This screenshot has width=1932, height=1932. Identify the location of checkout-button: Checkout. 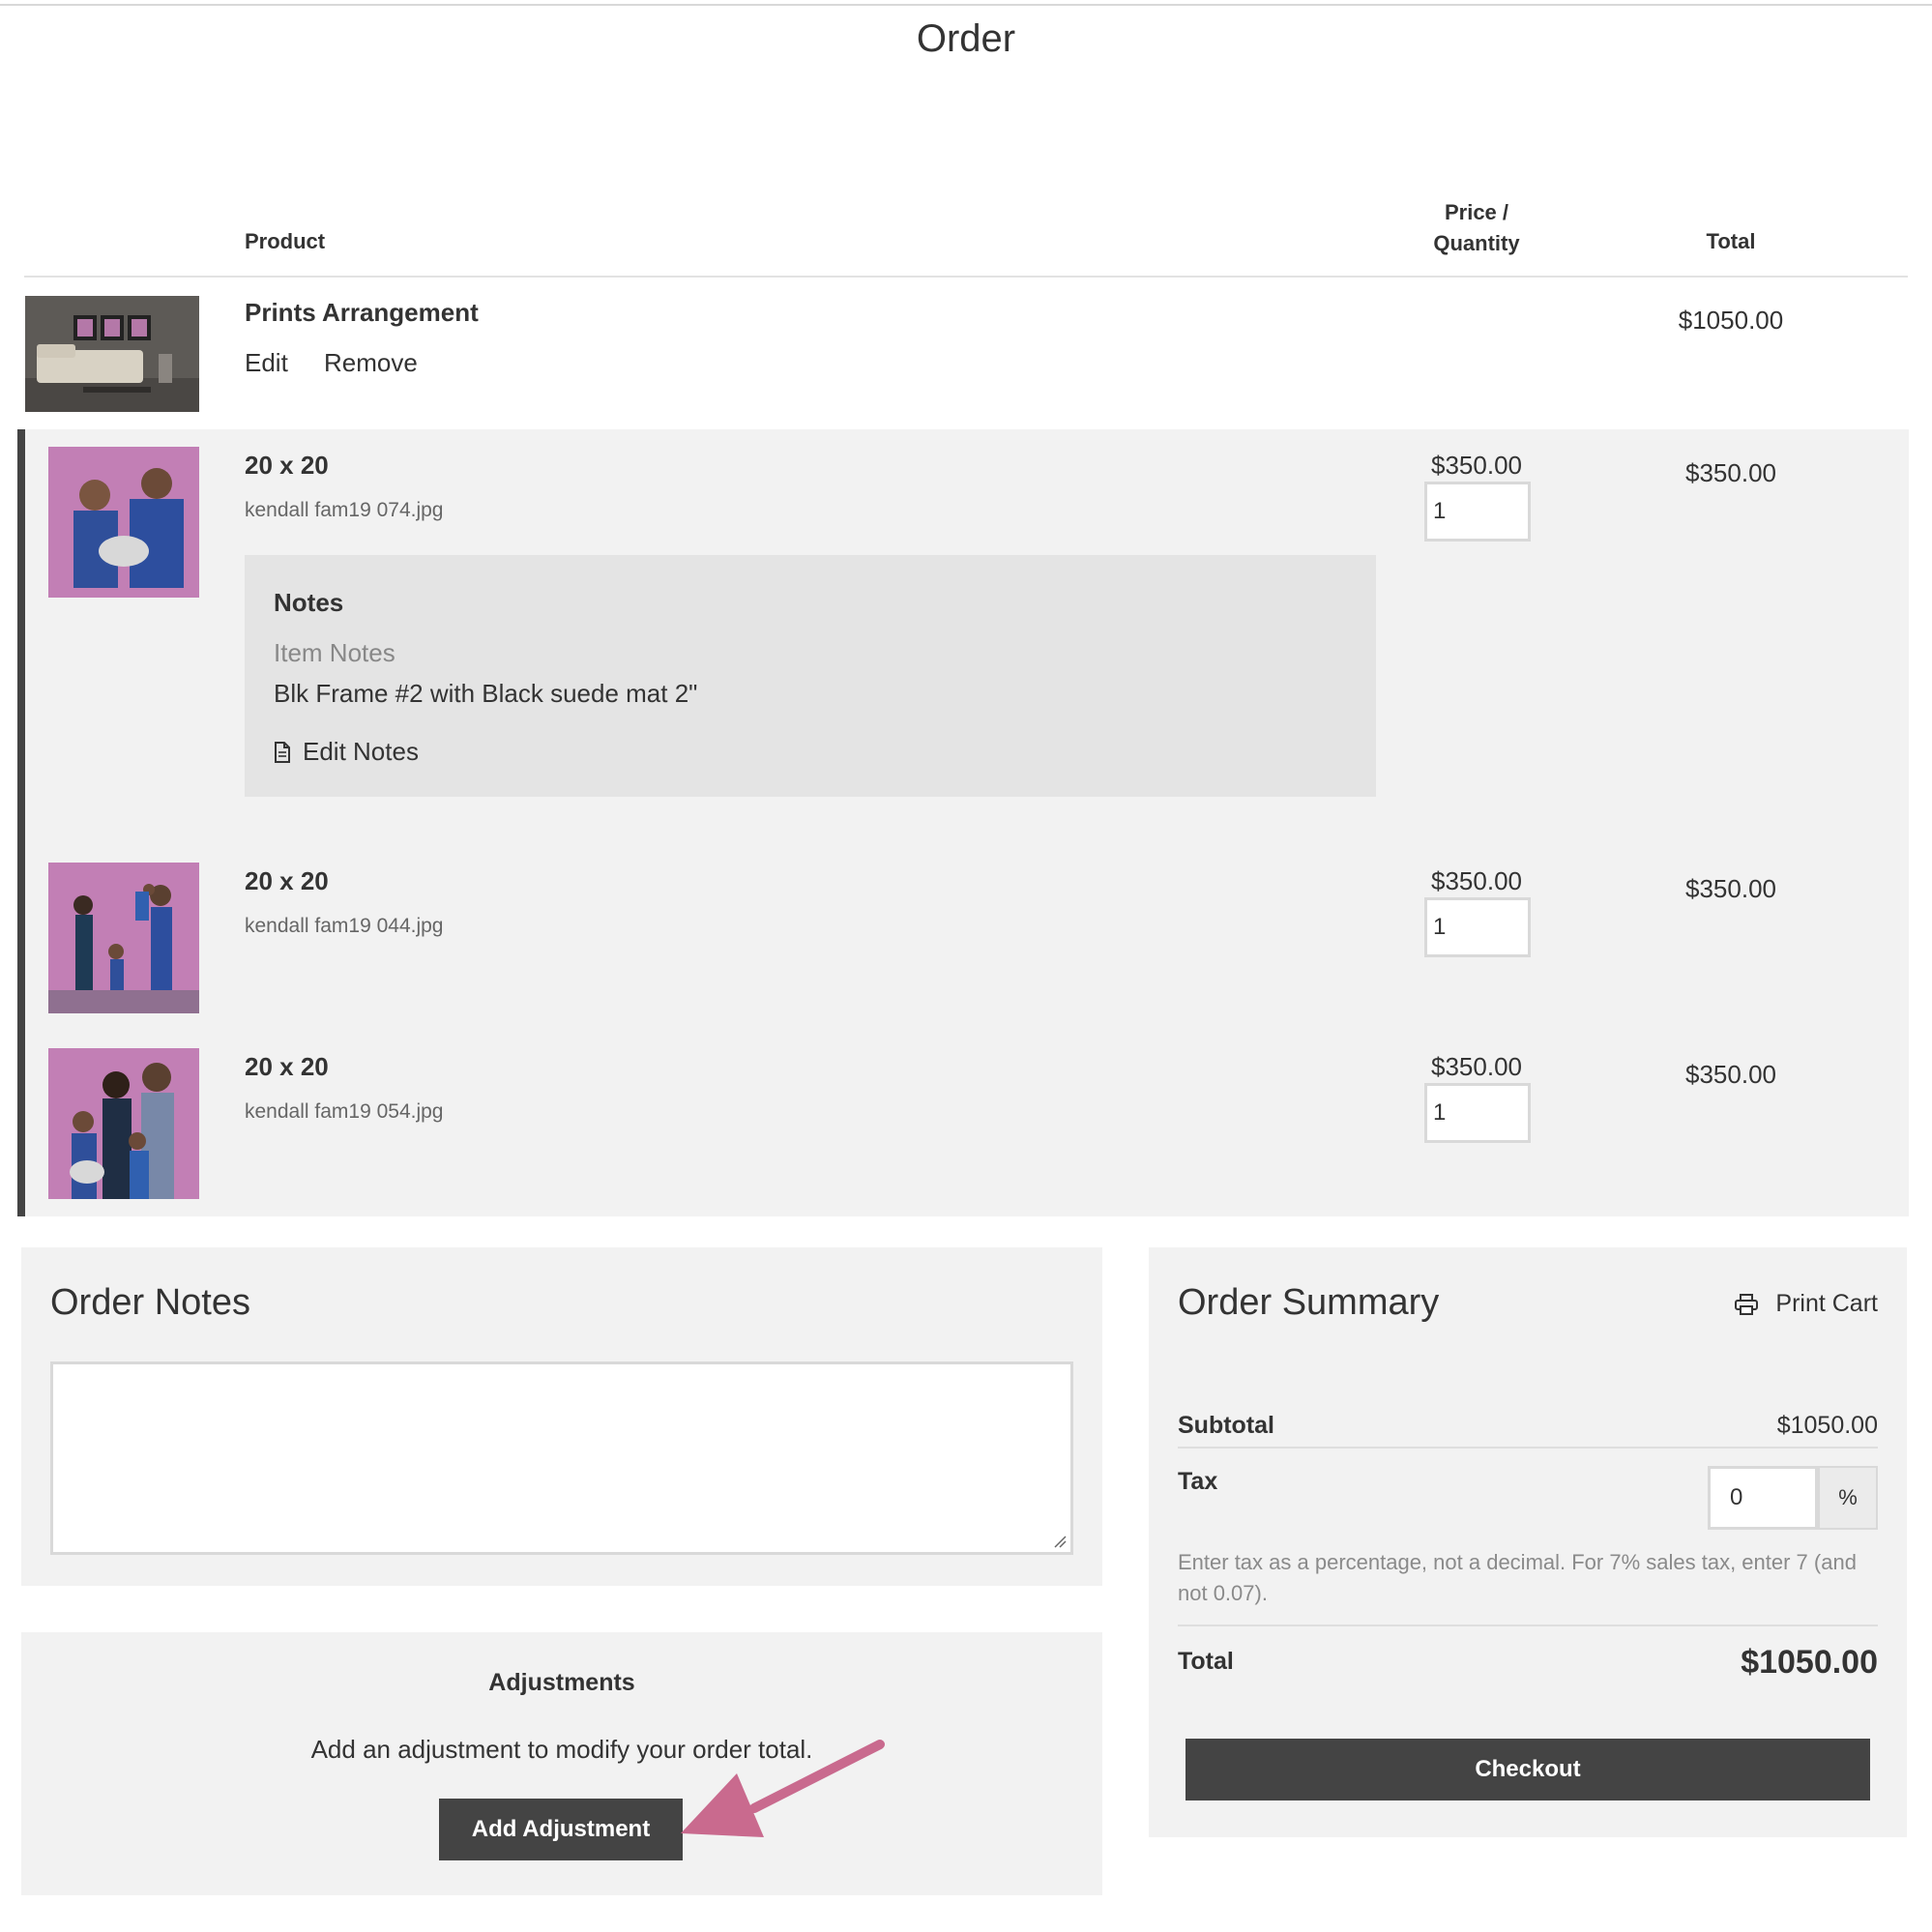
(1528, 1769).